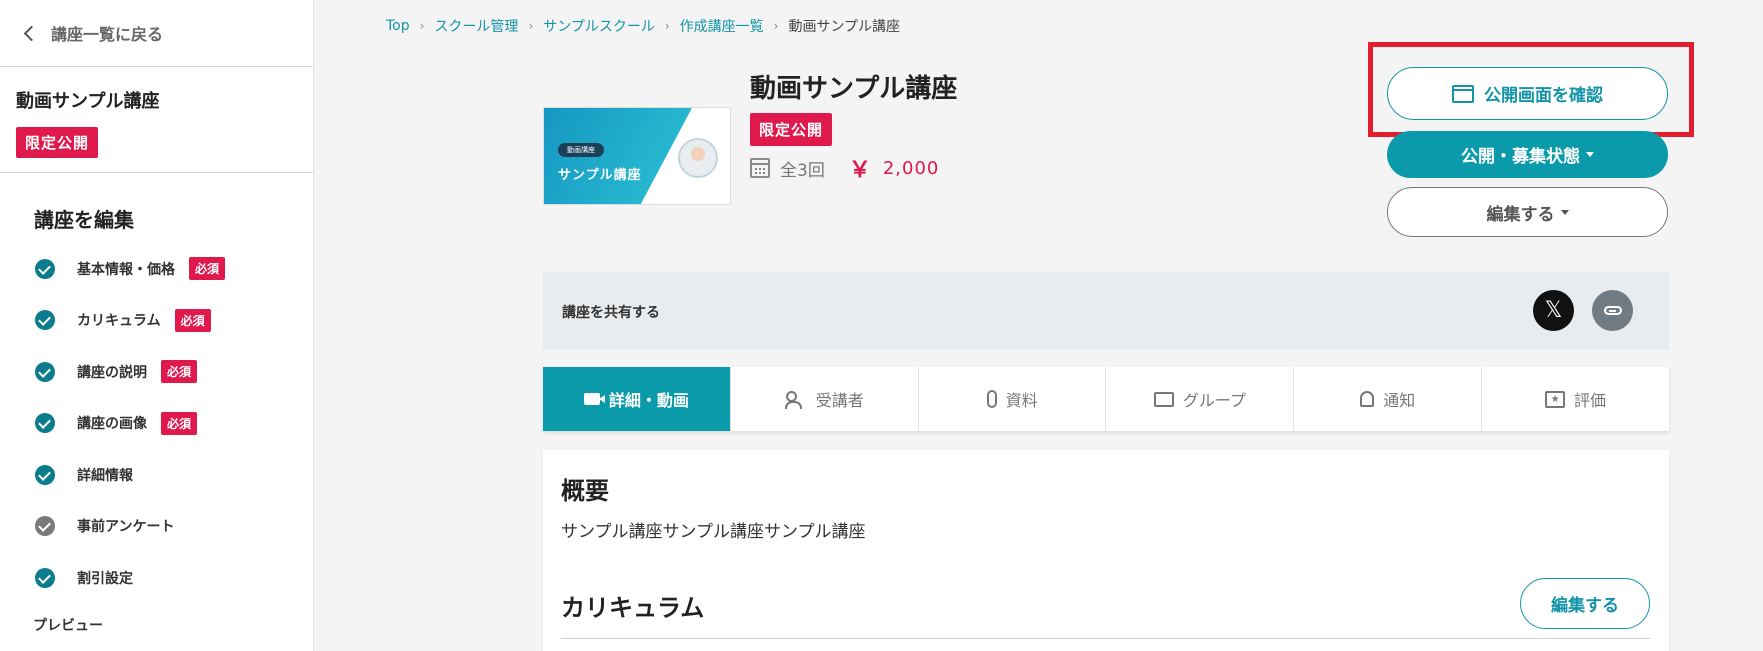 The image size is (1763, 651). I want to click on tab-label: 詳細・動画, so click(648, 400).